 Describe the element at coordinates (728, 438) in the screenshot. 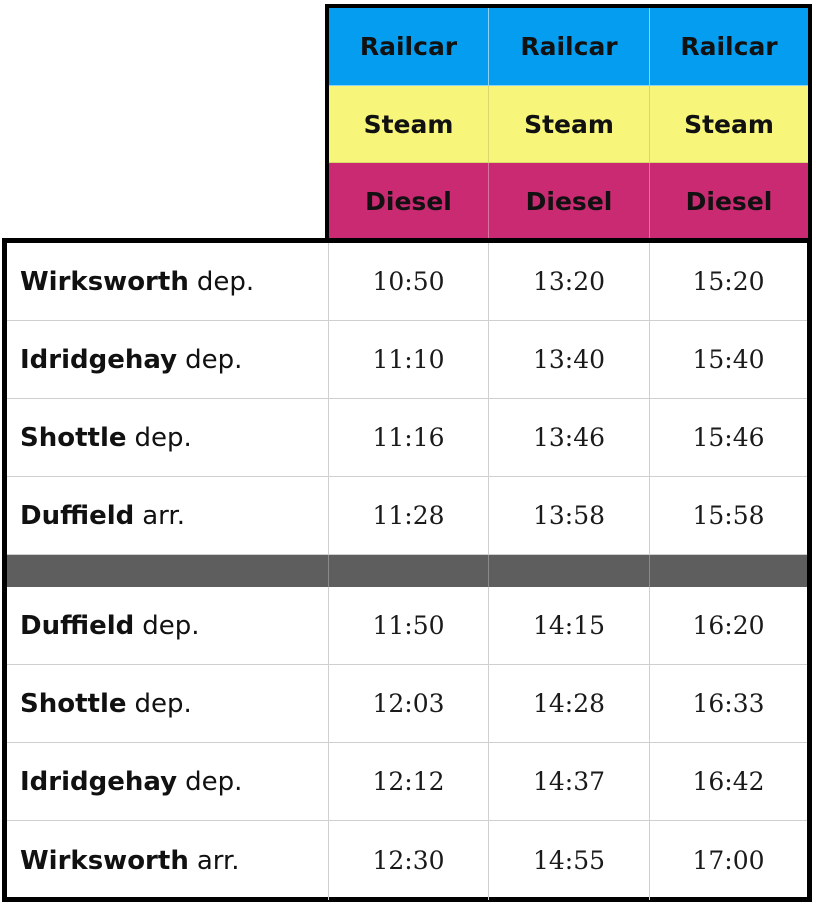

I see `time-cell: 15:46` at that location.